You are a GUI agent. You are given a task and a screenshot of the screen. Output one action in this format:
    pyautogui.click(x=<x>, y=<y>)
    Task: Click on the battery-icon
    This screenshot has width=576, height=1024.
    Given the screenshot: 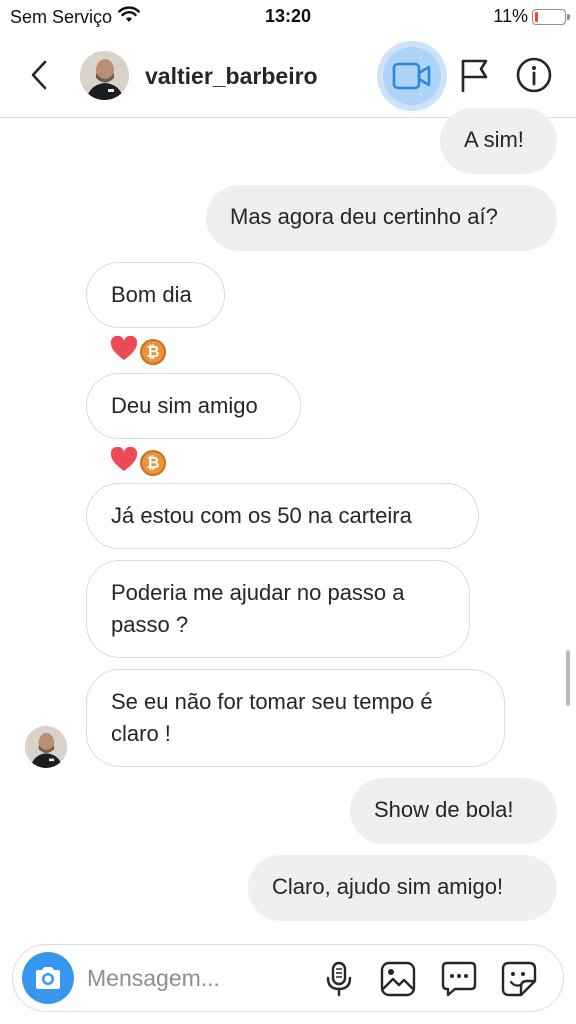 What is the action you would take?
    pyautogui.click(x=551, y=16)
    